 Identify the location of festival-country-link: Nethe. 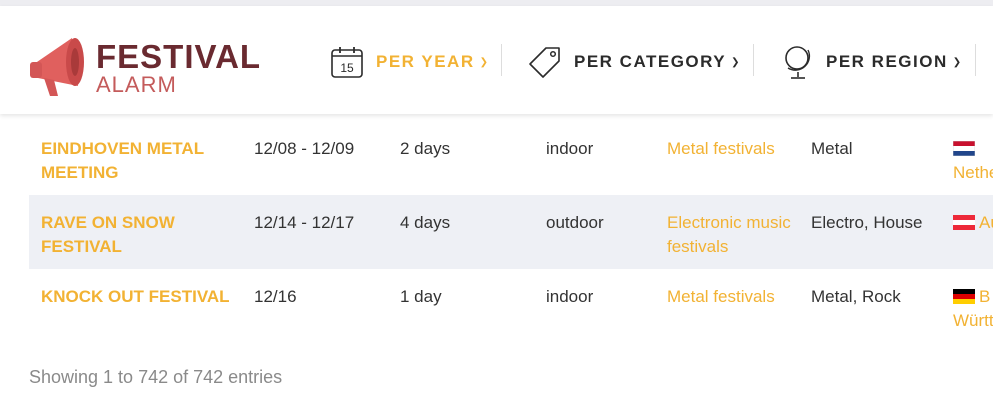
(973, 173).